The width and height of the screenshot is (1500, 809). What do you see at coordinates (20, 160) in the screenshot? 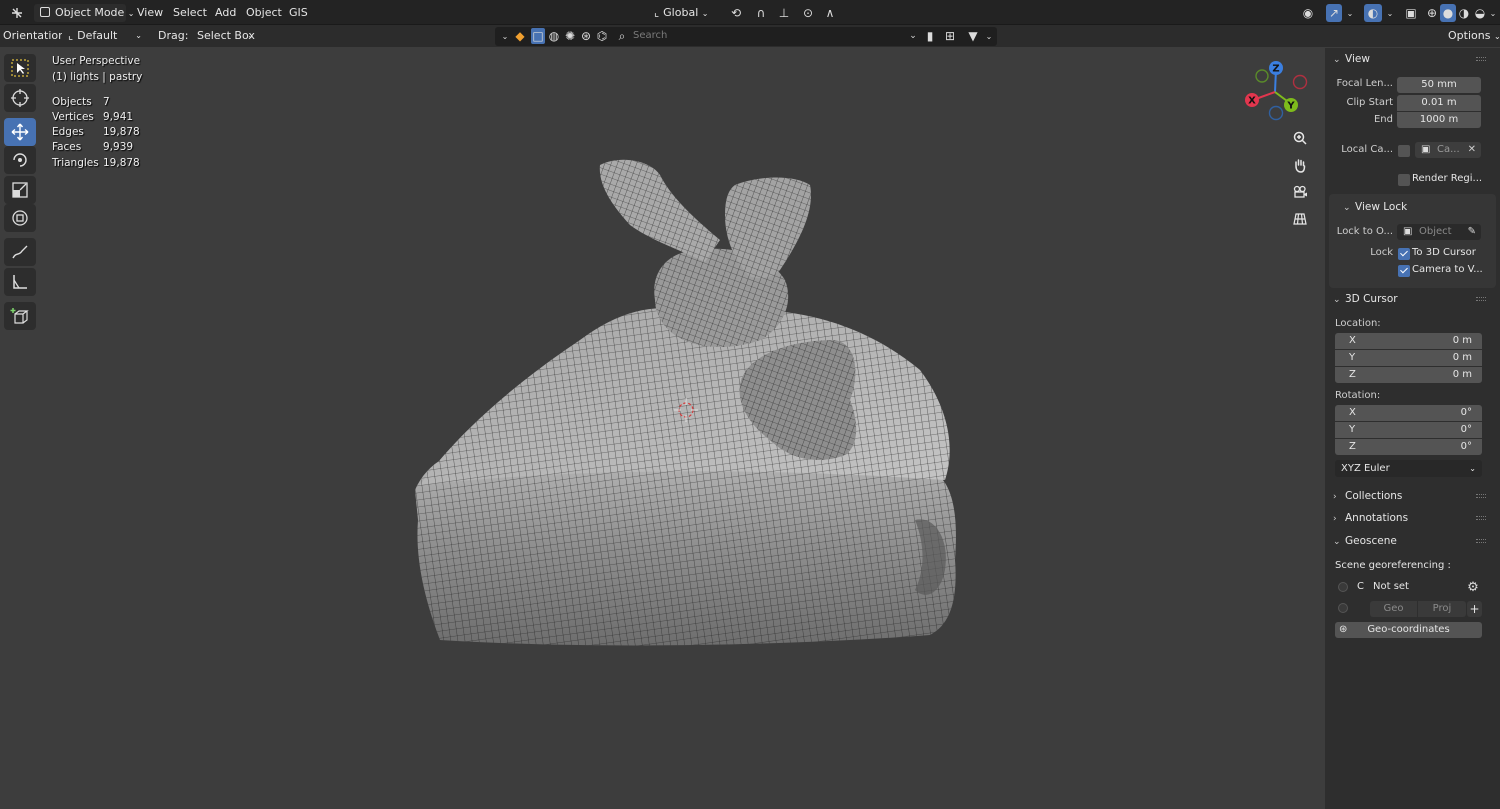
I see `rotate-tool` at bounding box center [20, 160].